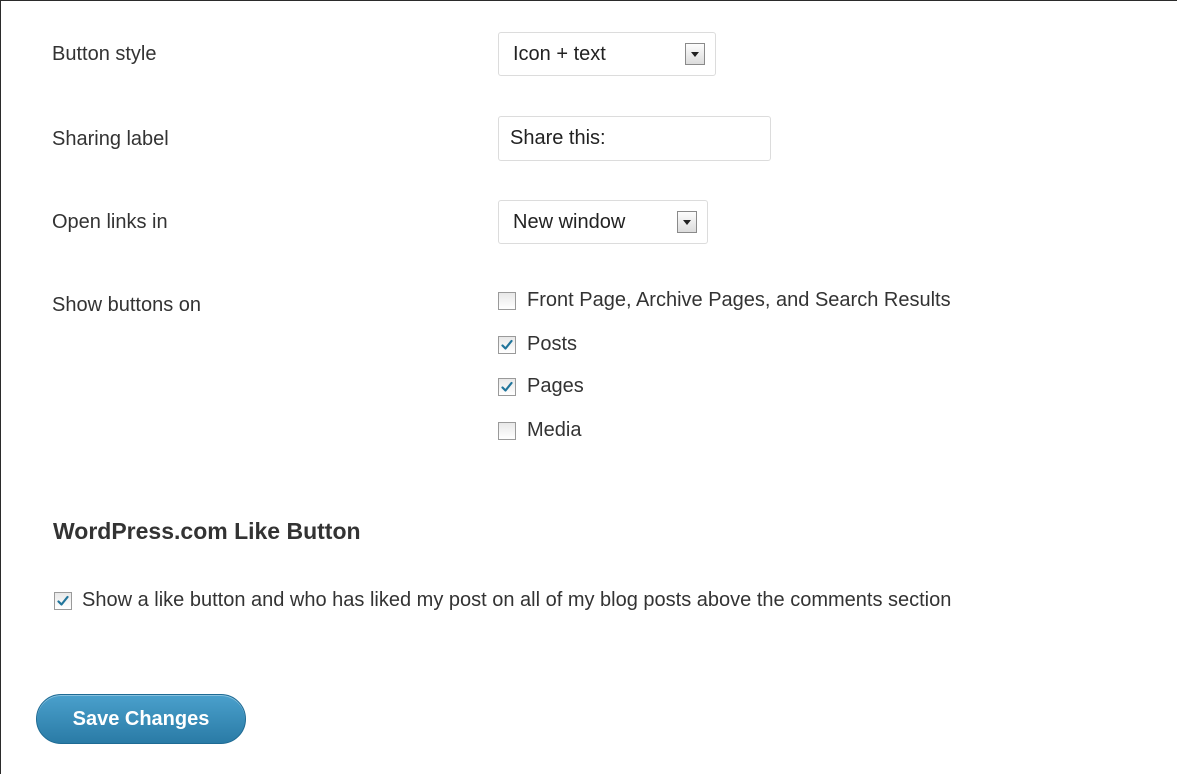  What do you see at coordinates (207, 531) in the screenshot?
I see `like-button-heading: WordPress.com Like Button` at bounding box center [207, 531].